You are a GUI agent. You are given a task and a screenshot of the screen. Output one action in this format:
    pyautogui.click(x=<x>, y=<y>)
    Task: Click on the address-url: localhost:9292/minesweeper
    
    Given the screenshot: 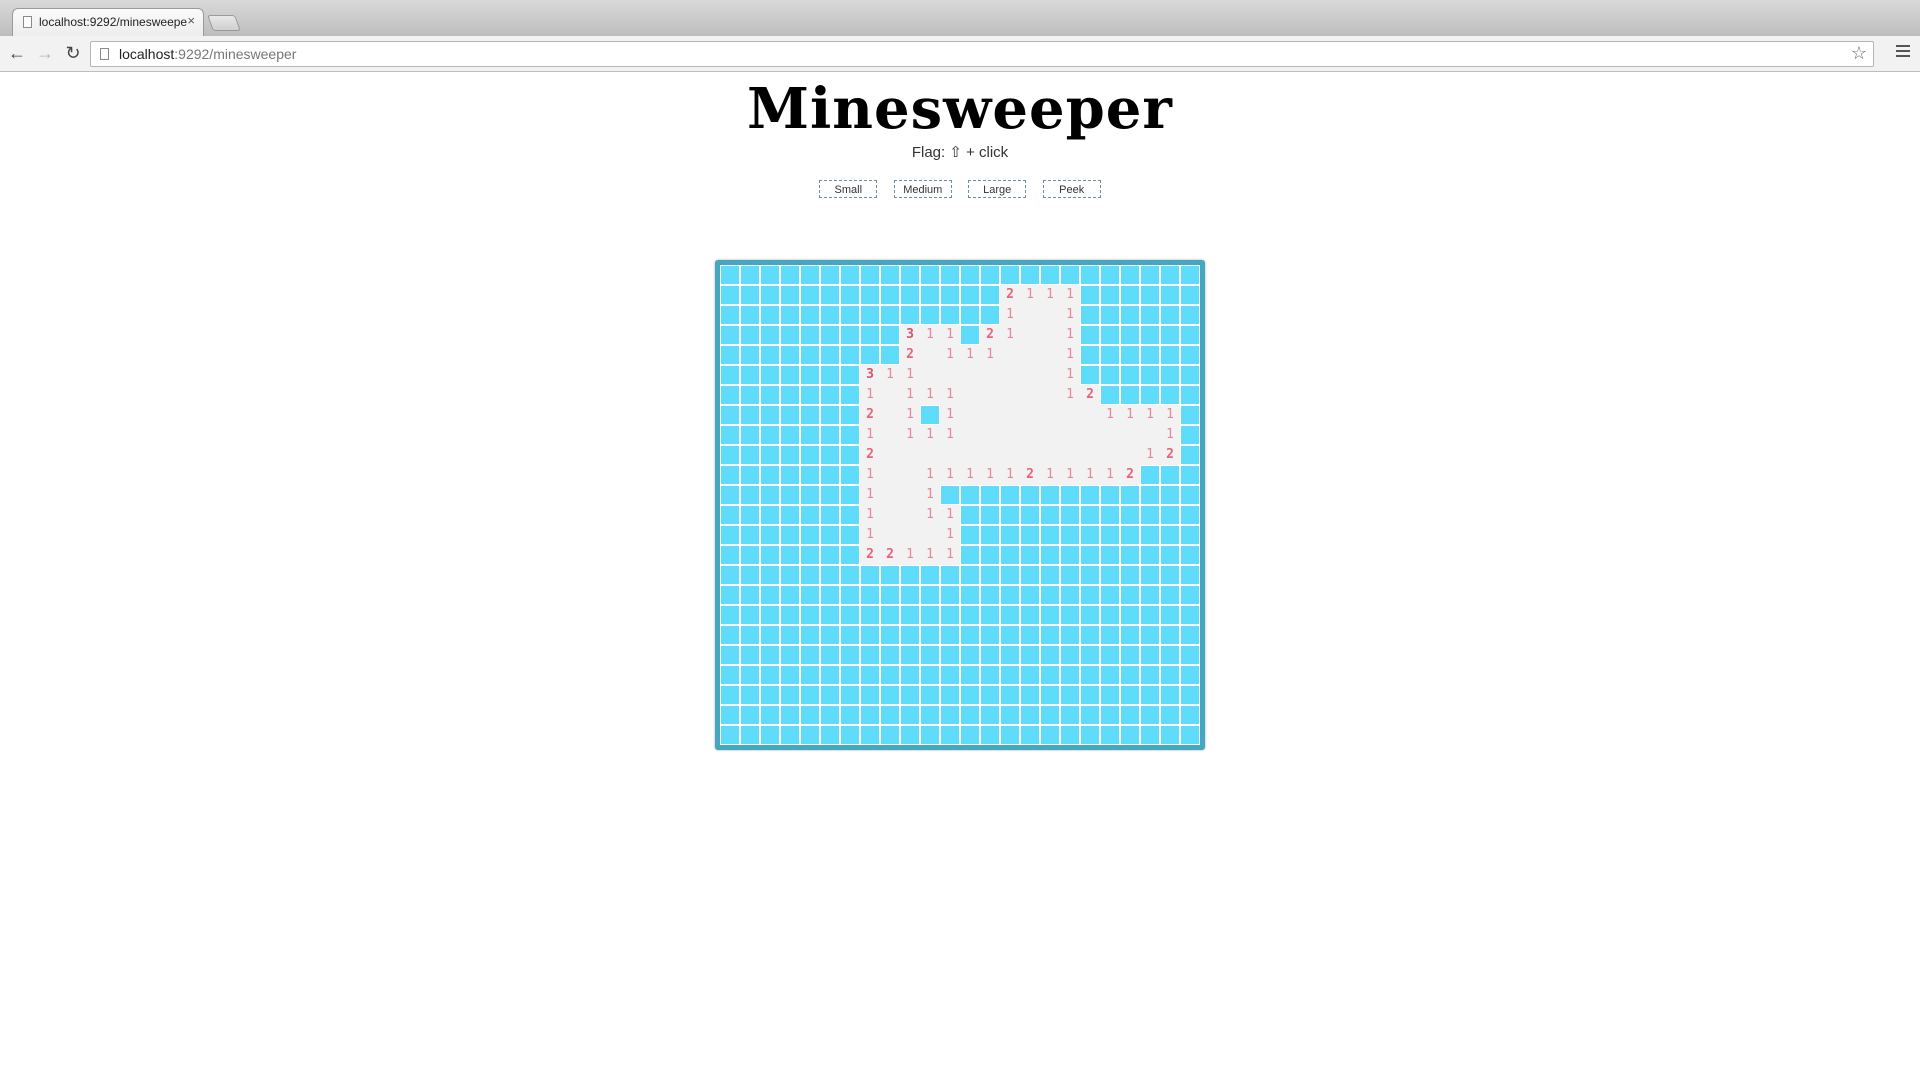 What is the action you would take?
    pyautogui.click(x=207, y=54)
    